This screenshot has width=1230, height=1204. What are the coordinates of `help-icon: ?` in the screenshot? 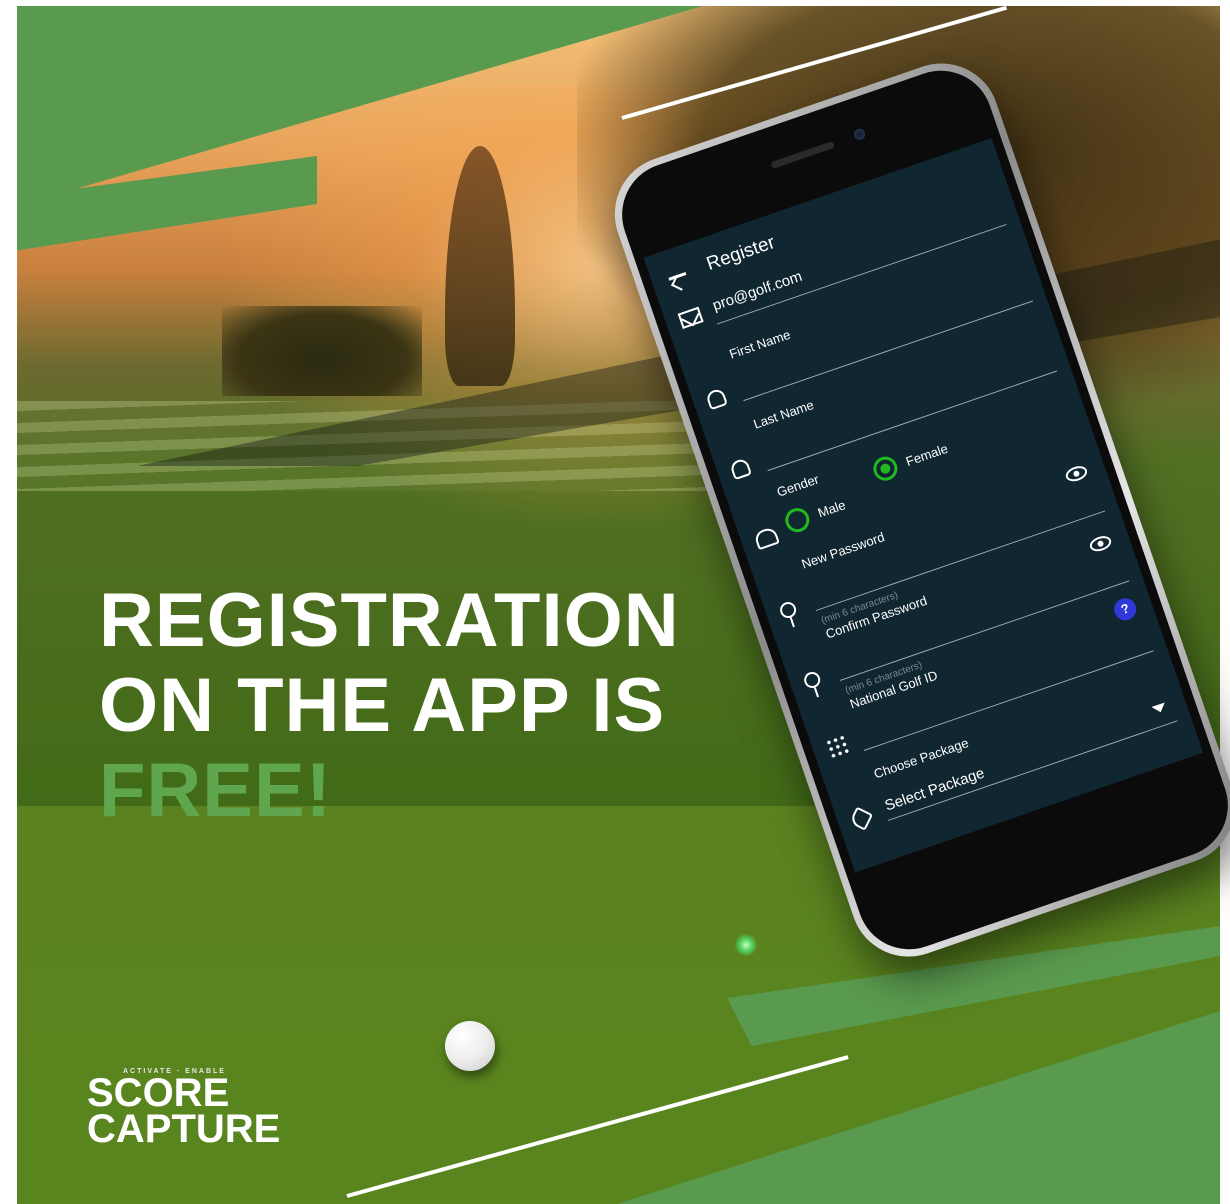 It's located at (1125, 609).